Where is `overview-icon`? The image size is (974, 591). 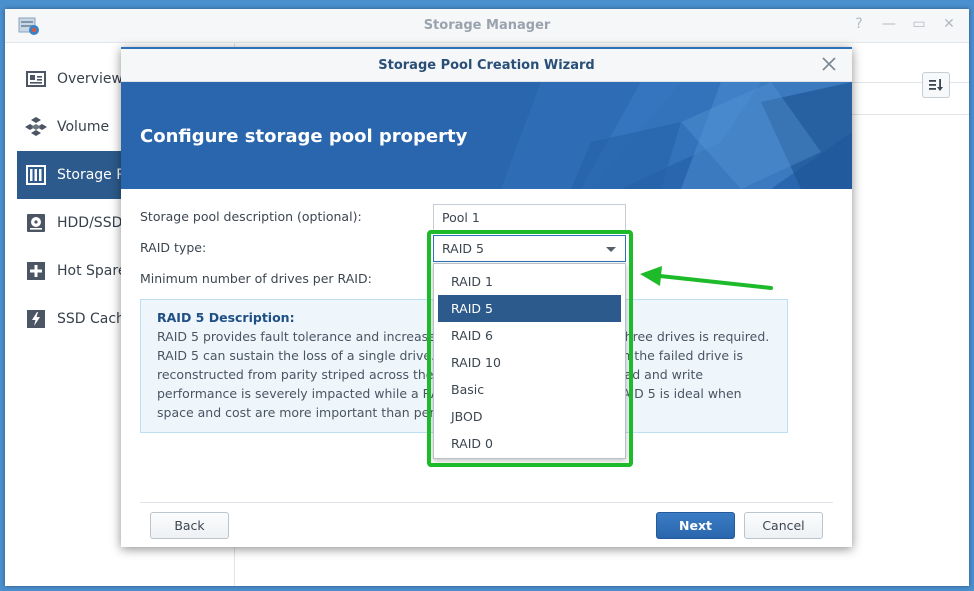
overview-icon is located at coordinates (36, 79).